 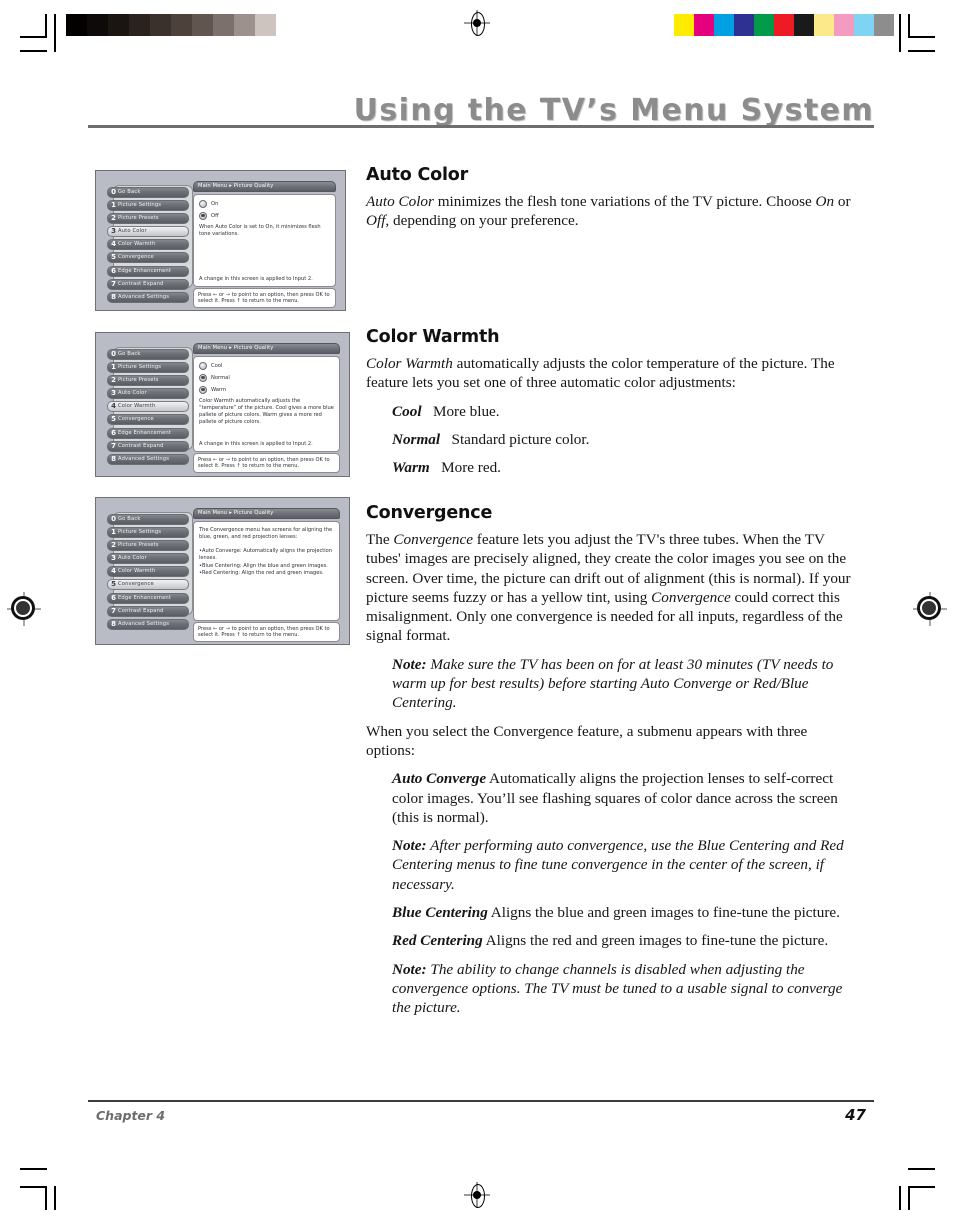 I want to click on emph-on: On, so click(x=825, y=201).